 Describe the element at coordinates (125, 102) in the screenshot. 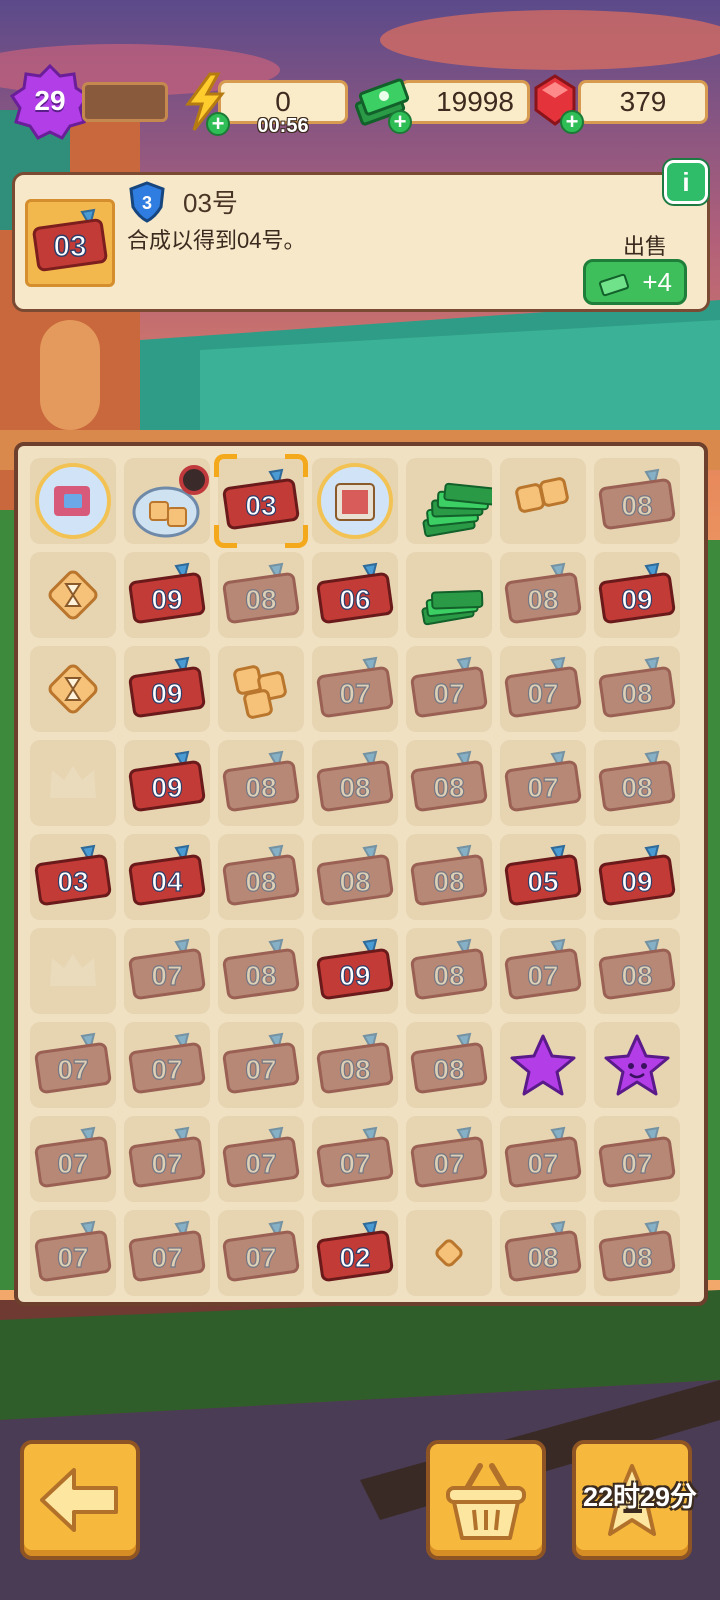

I see `xp-progress-bar` at that location.